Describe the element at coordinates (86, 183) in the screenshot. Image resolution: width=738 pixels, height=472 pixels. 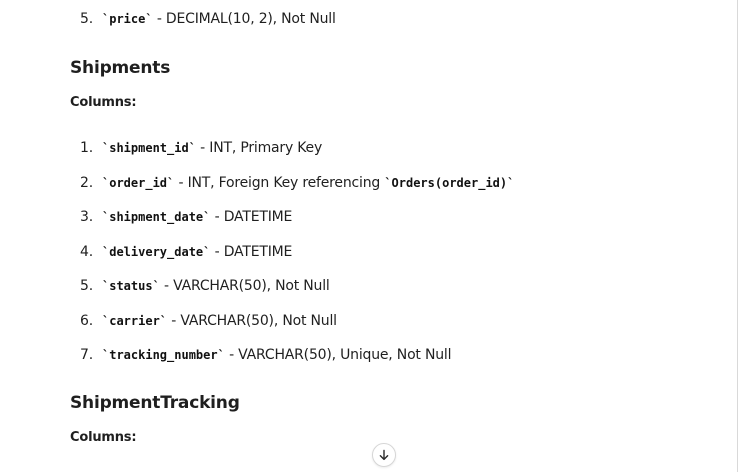
I see `list-number: 2.` at that location.